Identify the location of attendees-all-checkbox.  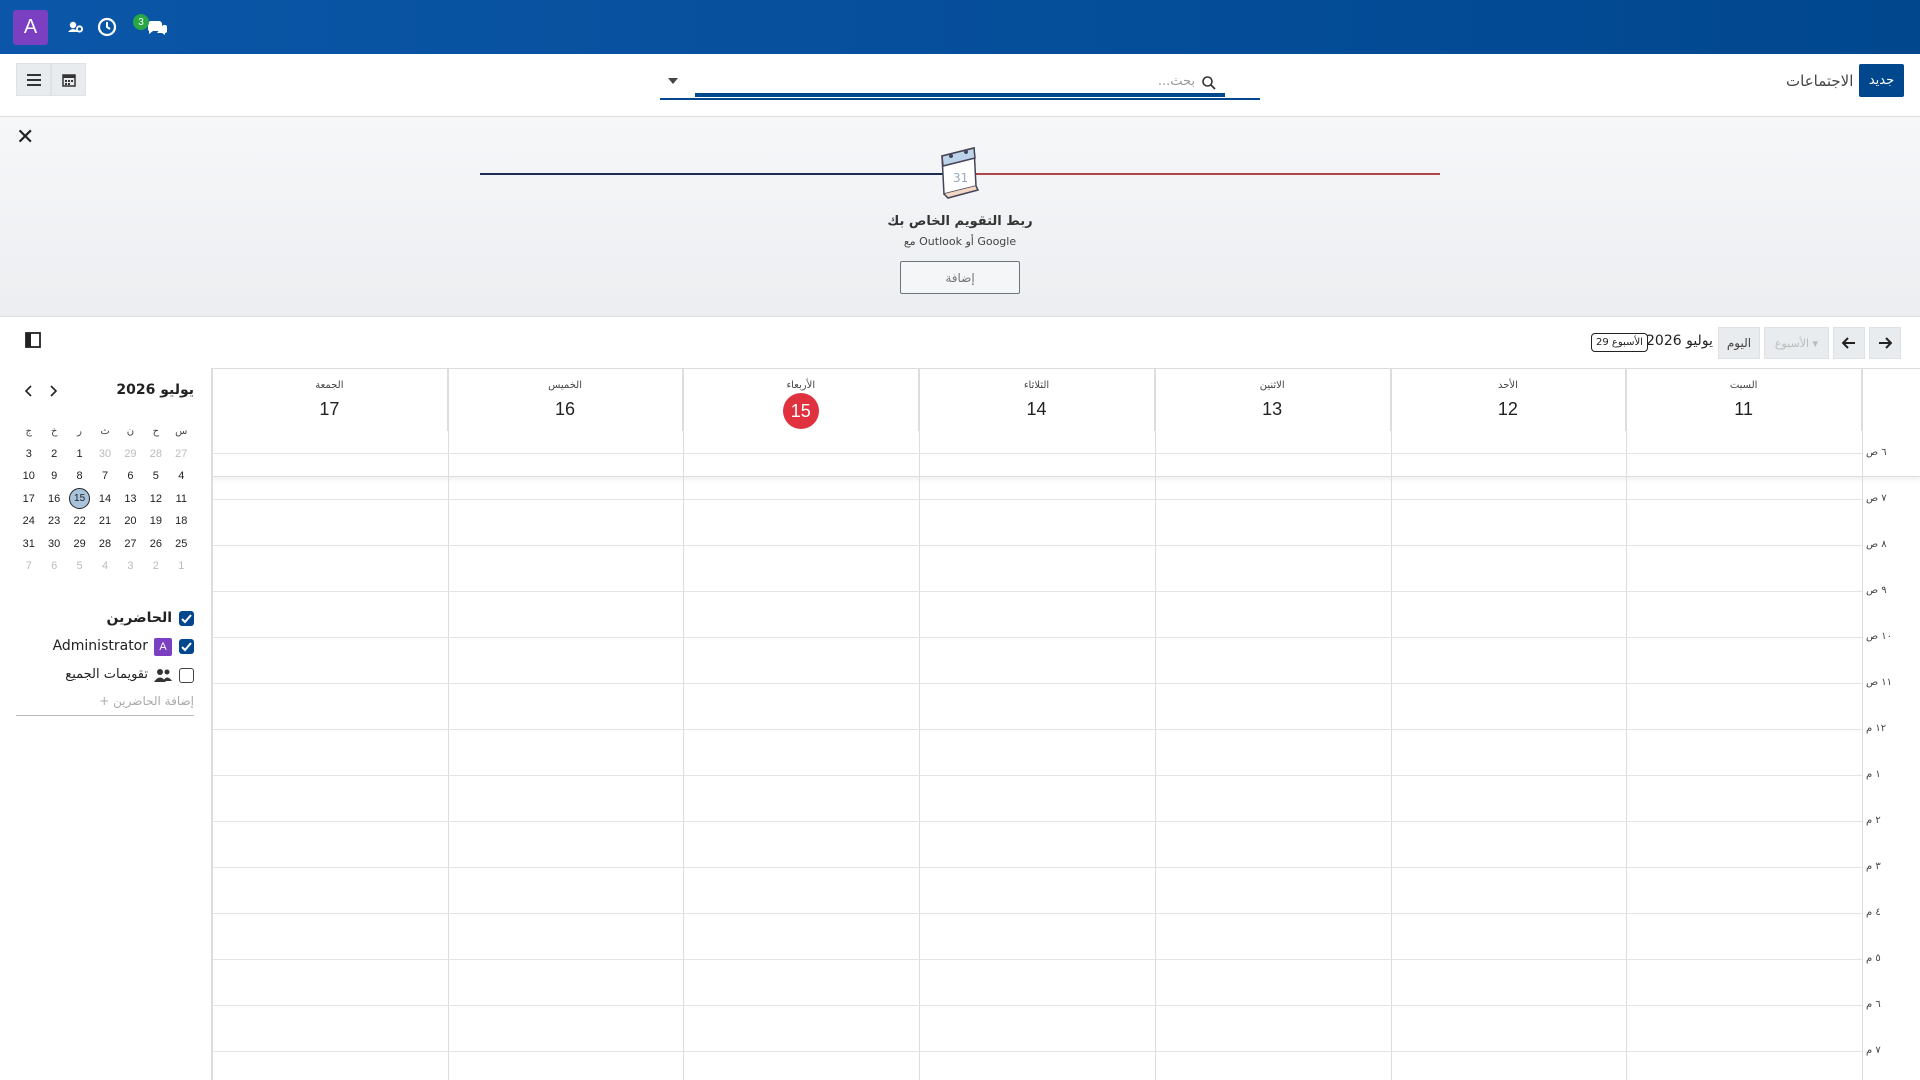
(186, 618).